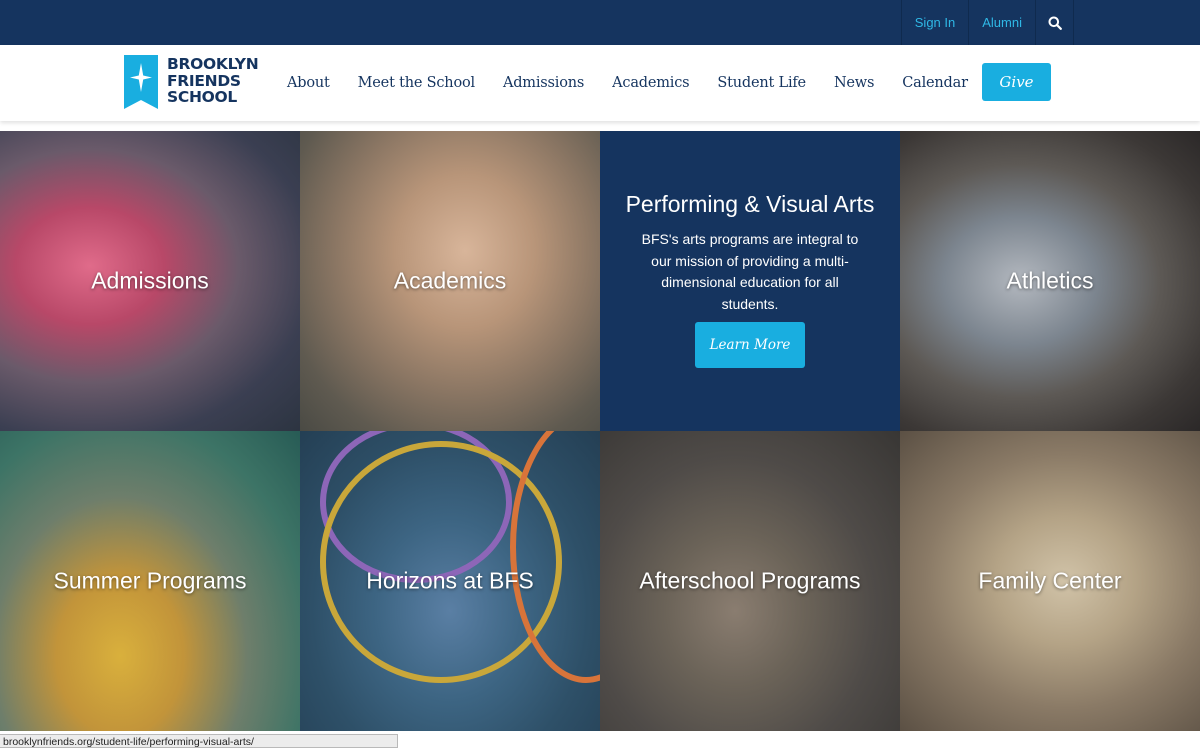 This screenshot has width=1200, height=750. I want to click on tile-family-center: Family Center, so click(1050, 581).